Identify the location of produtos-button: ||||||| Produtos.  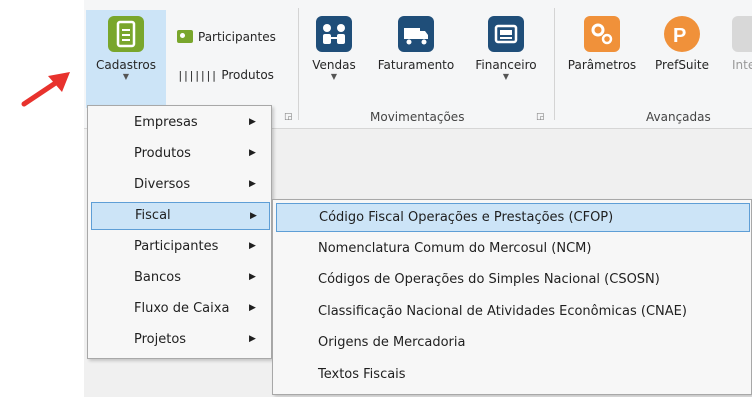
(225, 75).